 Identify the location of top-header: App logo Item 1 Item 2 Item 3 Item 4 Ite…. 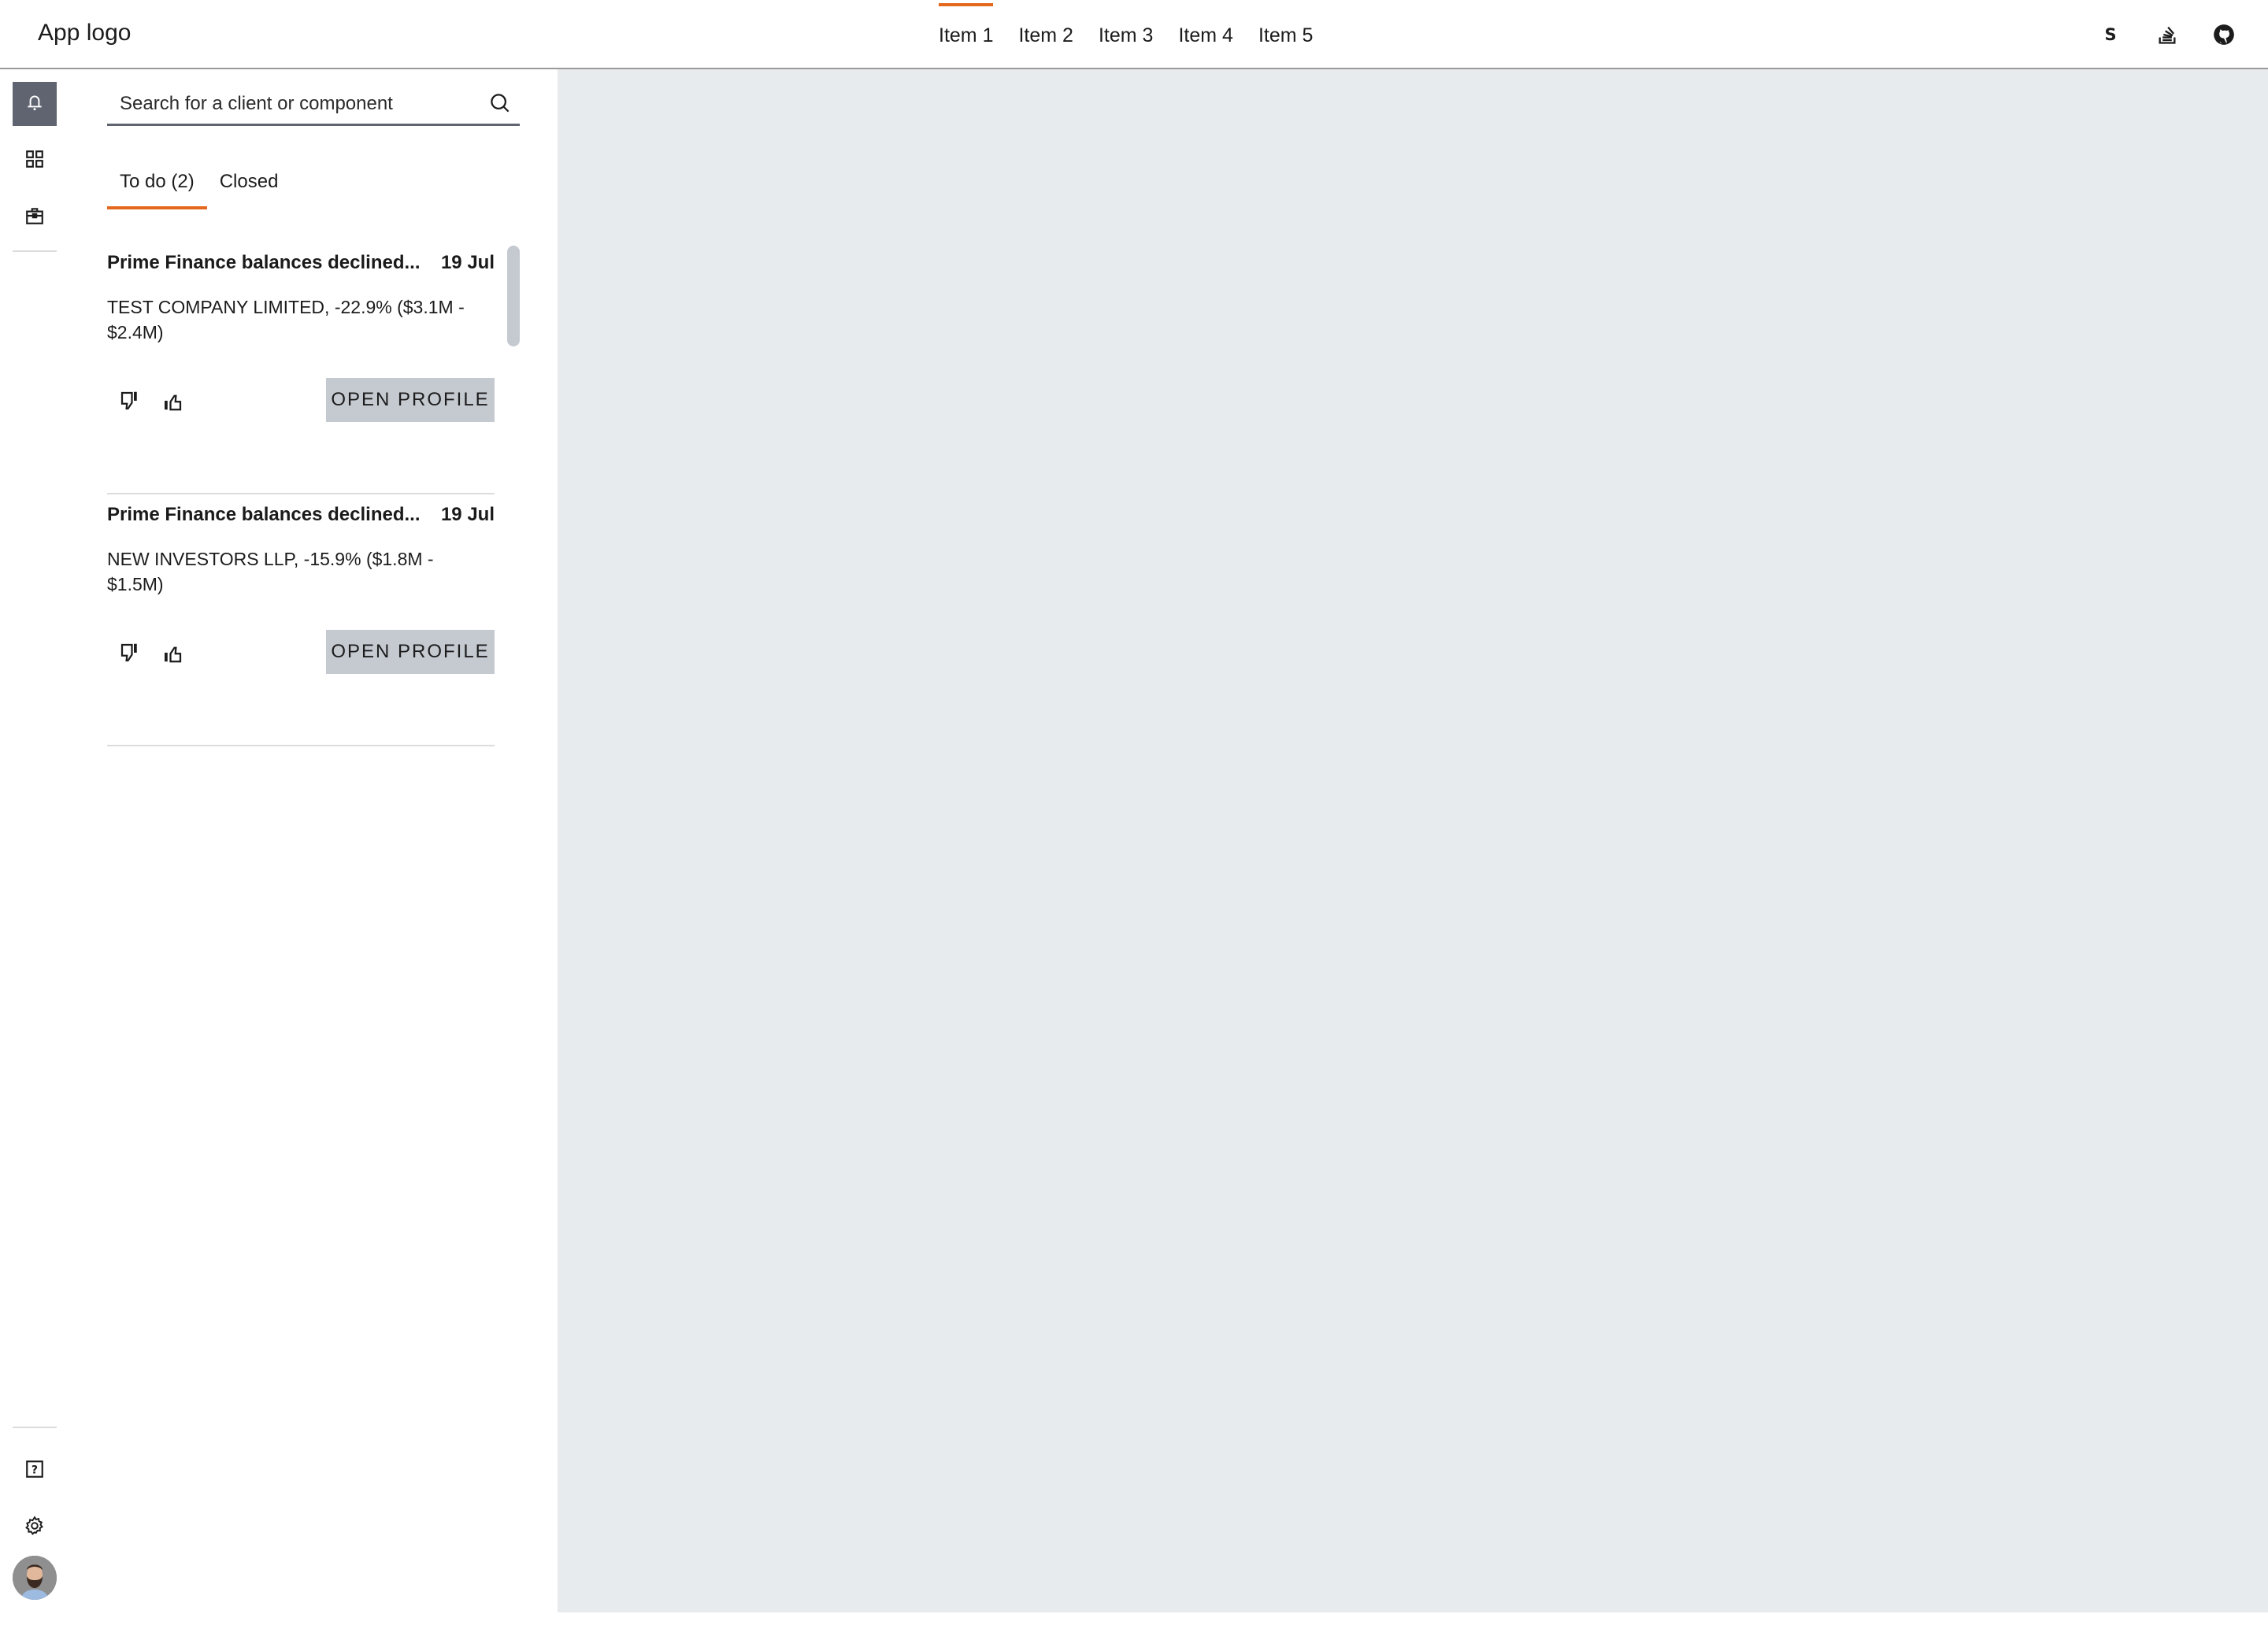
(1134, 34).